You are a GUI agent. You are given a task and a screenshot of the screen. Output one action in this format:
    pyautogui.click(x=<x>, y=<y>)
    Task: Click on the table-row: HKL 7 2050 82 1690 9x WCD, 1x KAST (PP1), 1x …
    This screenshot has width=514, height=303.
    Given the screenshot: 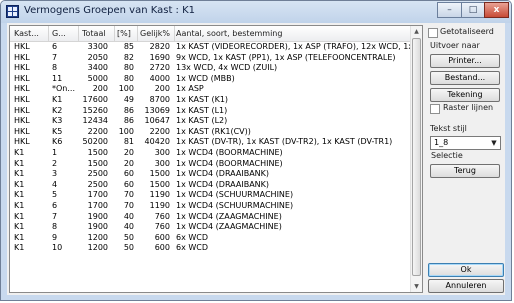 What is the action you would take?
    pyautogui.click(x=211, y=58)
    